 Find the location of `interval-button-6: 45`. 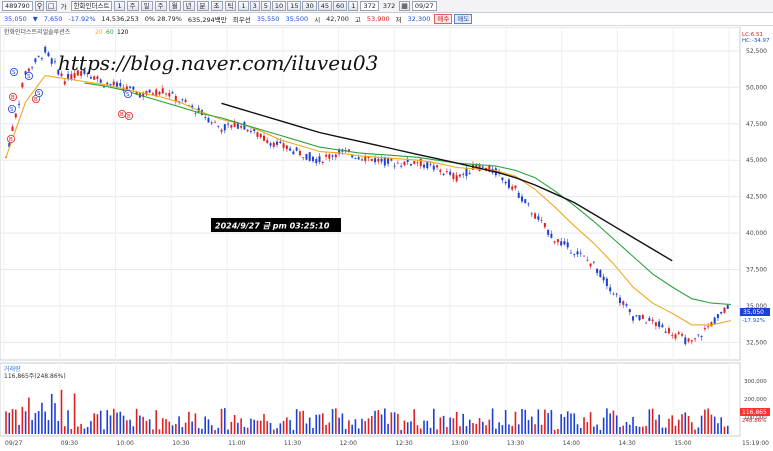

interval-button-6: 45 is located at coordinates (325, 6).